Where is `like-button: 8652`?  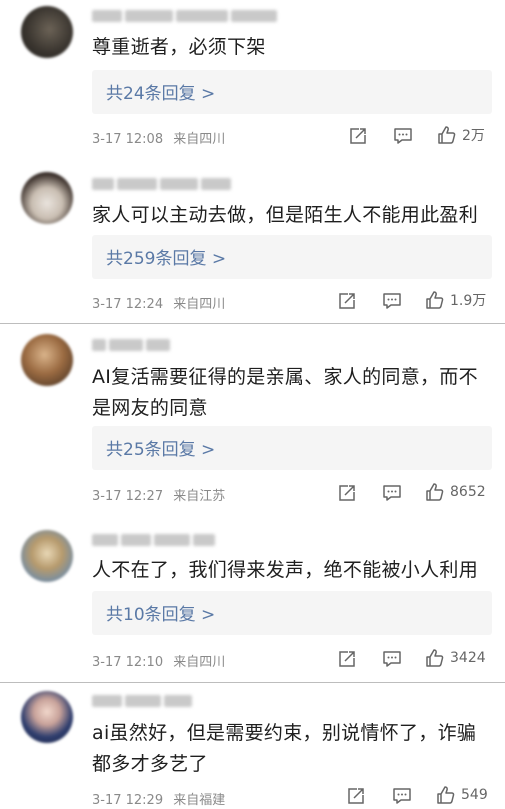
like-button: 8652 is located at coordinates (455, 492).